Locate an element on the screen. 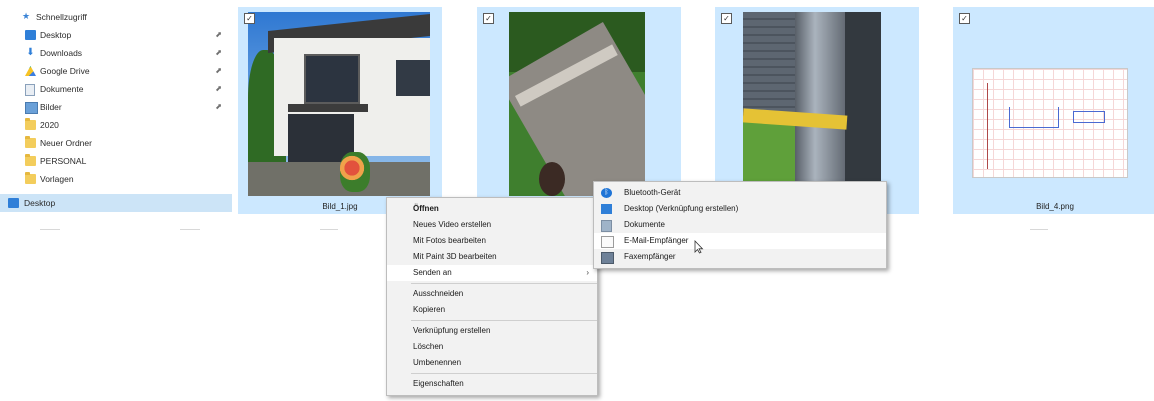 The image size is (1154, 401). nav-item-pictures: Bilder ⬈ is located at coordinates (116, 107).